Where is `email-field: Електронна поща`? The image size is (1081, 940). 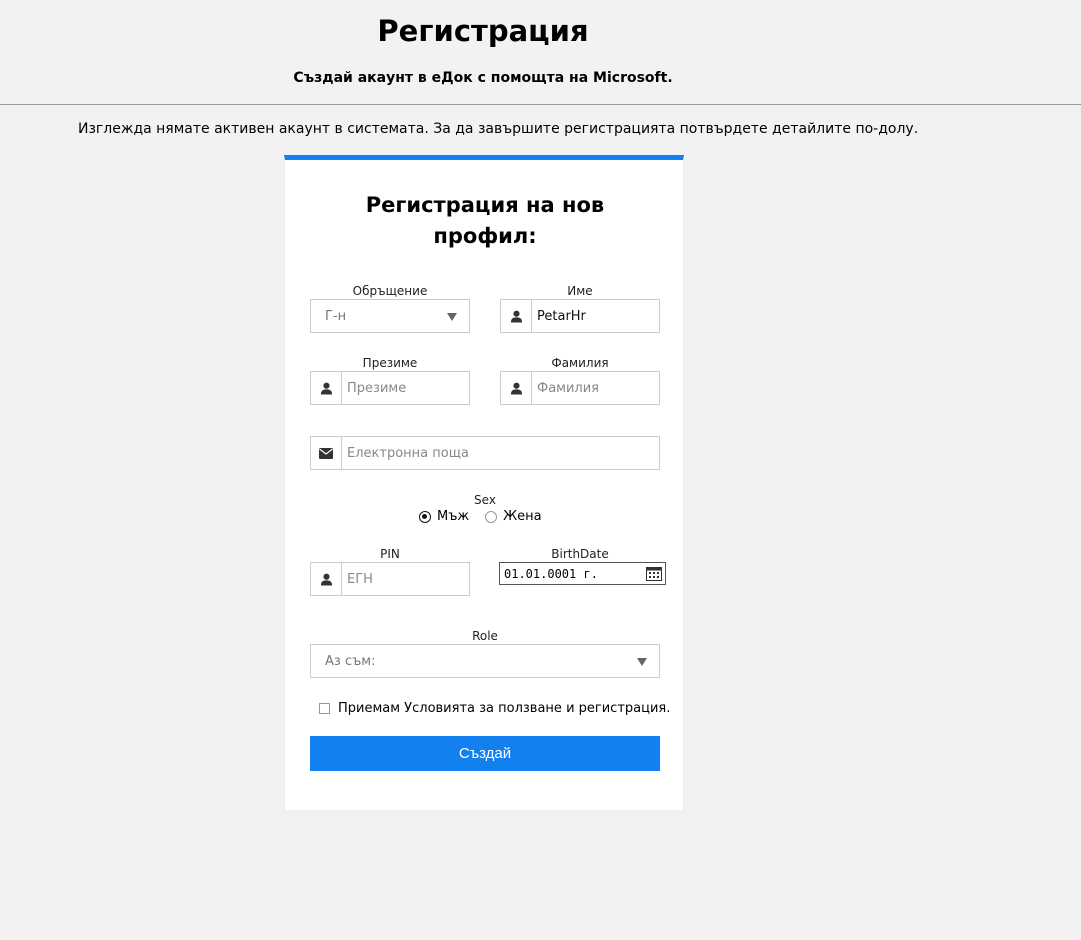
email-field: Електронна поща is located at coordinates (485, 453).